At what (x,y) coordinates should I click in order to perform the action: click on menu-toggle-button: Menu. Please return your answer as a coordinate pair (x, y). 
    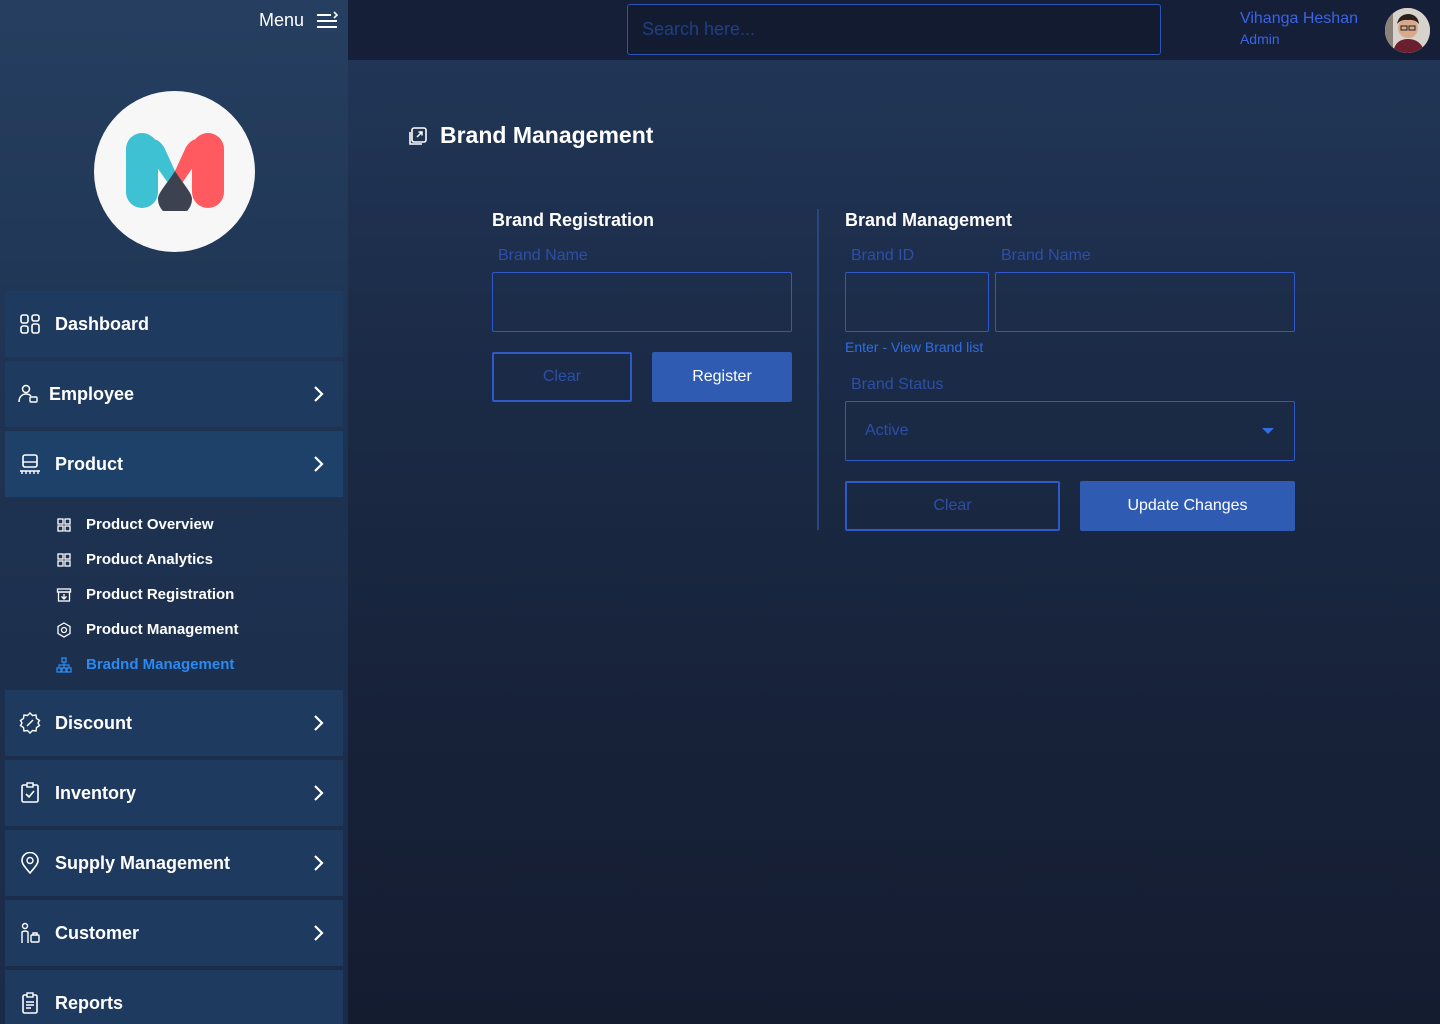
    Looking at the image, I should click on (298, 20).